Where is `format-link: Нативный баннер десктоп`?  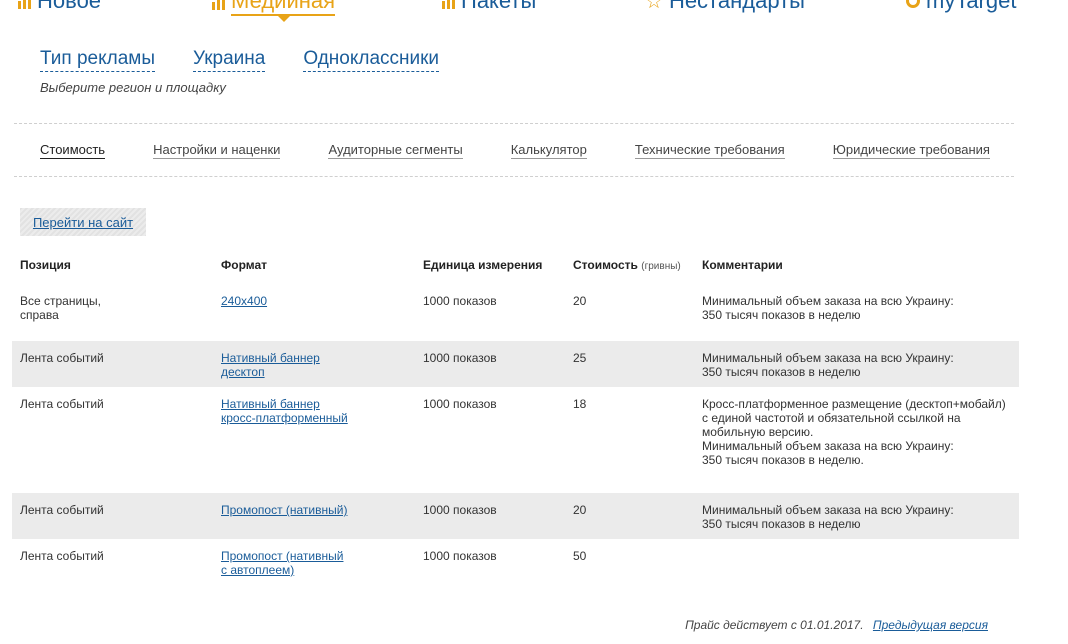 format-link: Нативный баннер десктоп is located at coordinates (270, 365).